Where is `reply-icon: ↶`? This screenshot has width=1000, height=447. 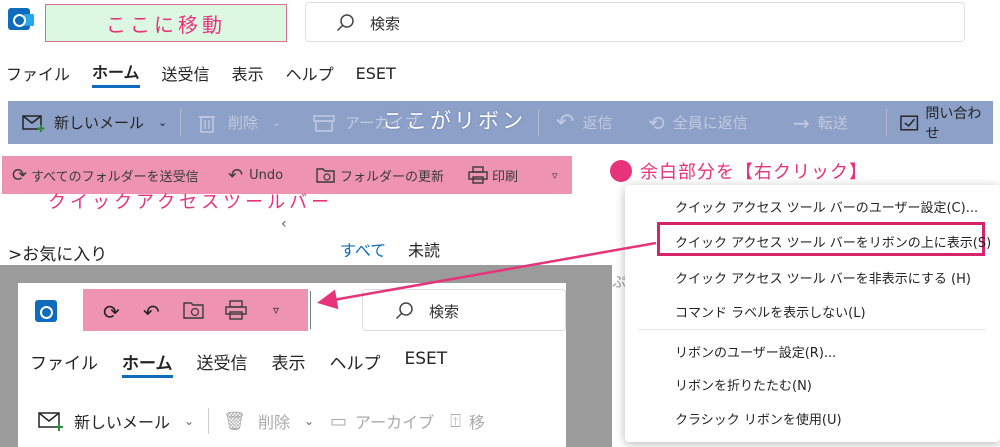 reply-icon: ↶ is located at coordinates (565, 122).